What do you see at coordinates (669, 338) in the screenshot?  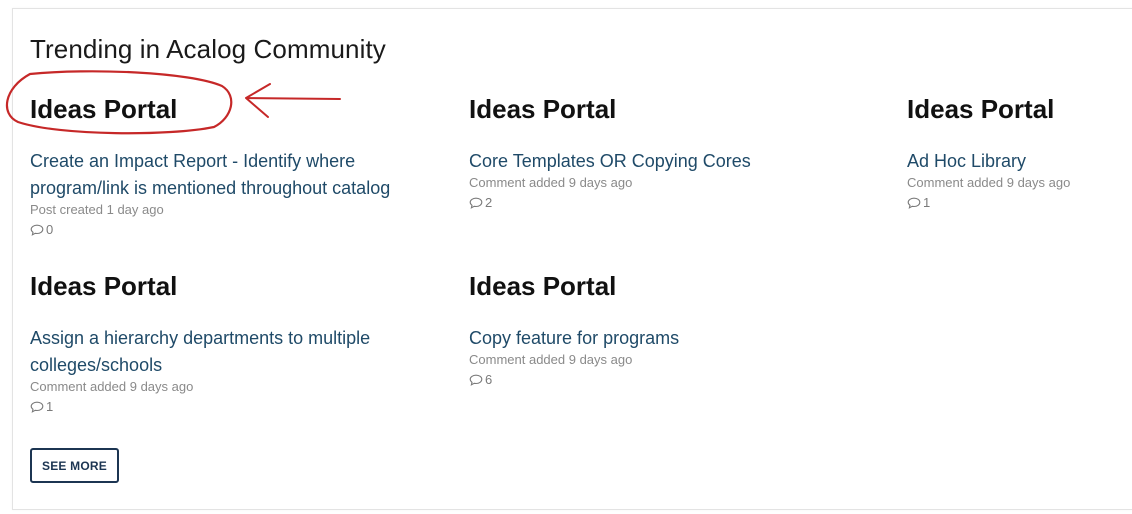 I see `post-link: Copy feature for programs` at bounding box center [669, 338].